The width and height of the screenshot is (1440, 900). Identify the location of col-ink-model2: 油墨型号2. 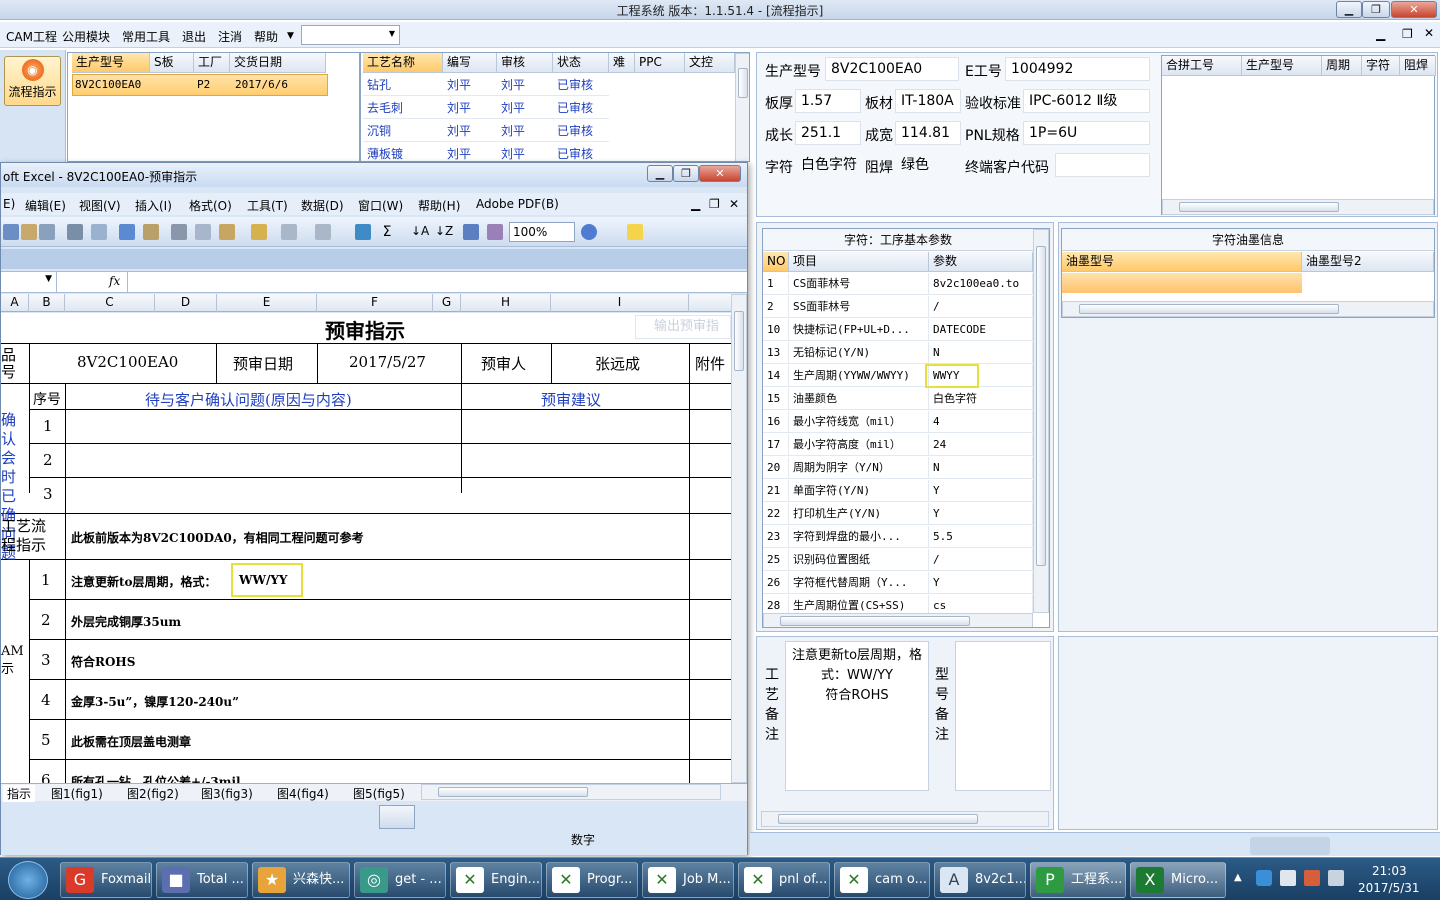
(1368, 262).